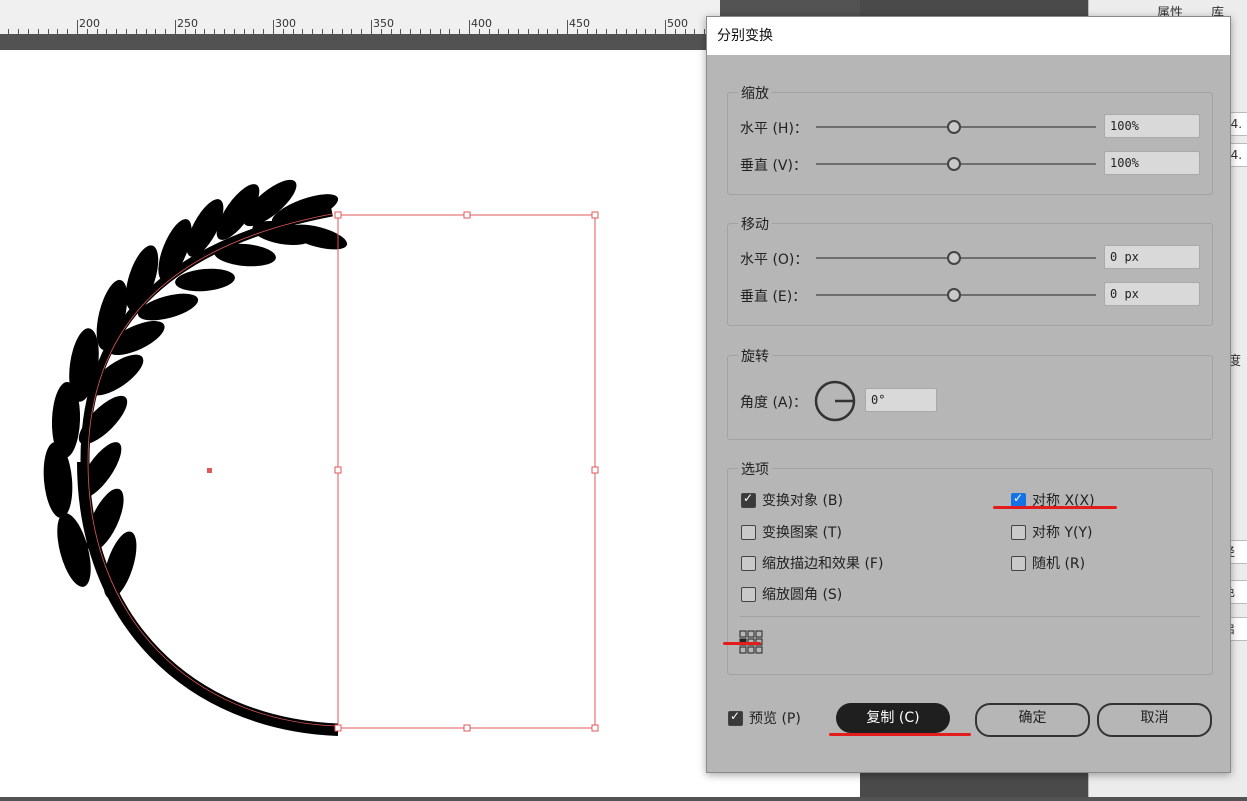 Image resolution: width=1247 pixels, height=801 pixels. I want to click on ok-button: 确定, so click(1032, 720).